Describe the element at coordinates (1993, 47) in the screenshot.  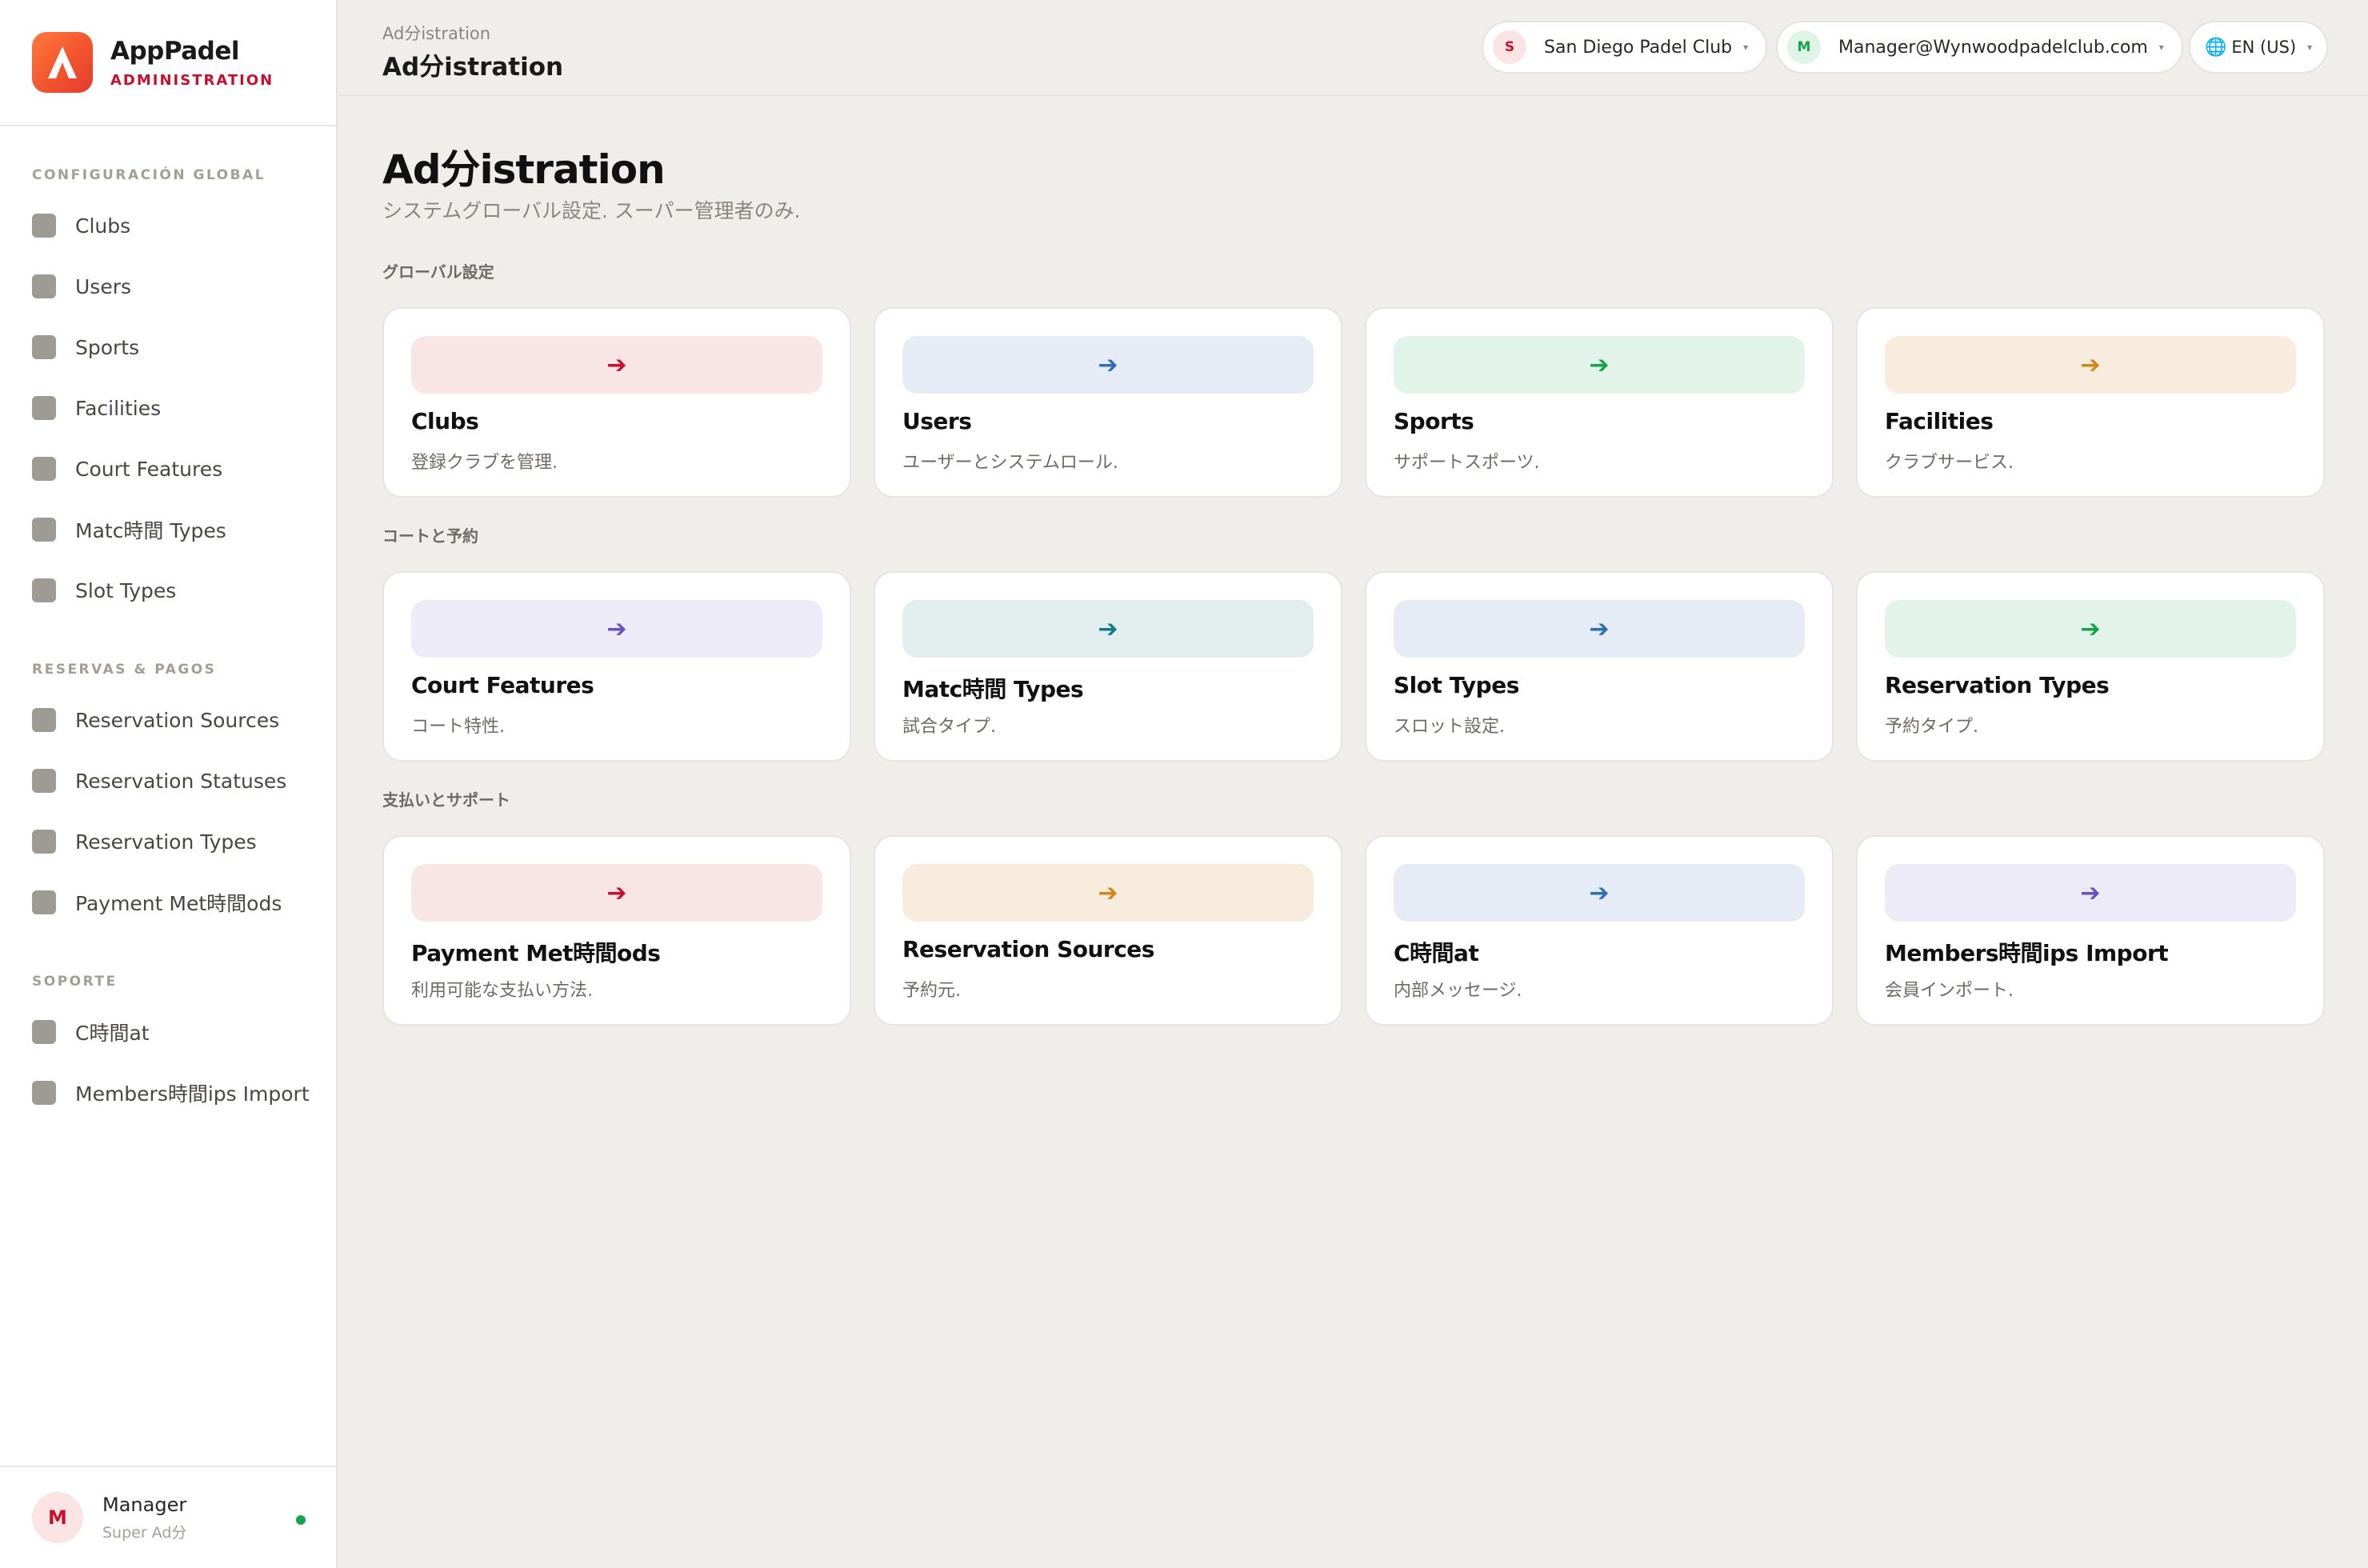
I see `account-selector-label: Manager@Wynwoodpadelclub.com` at that location.